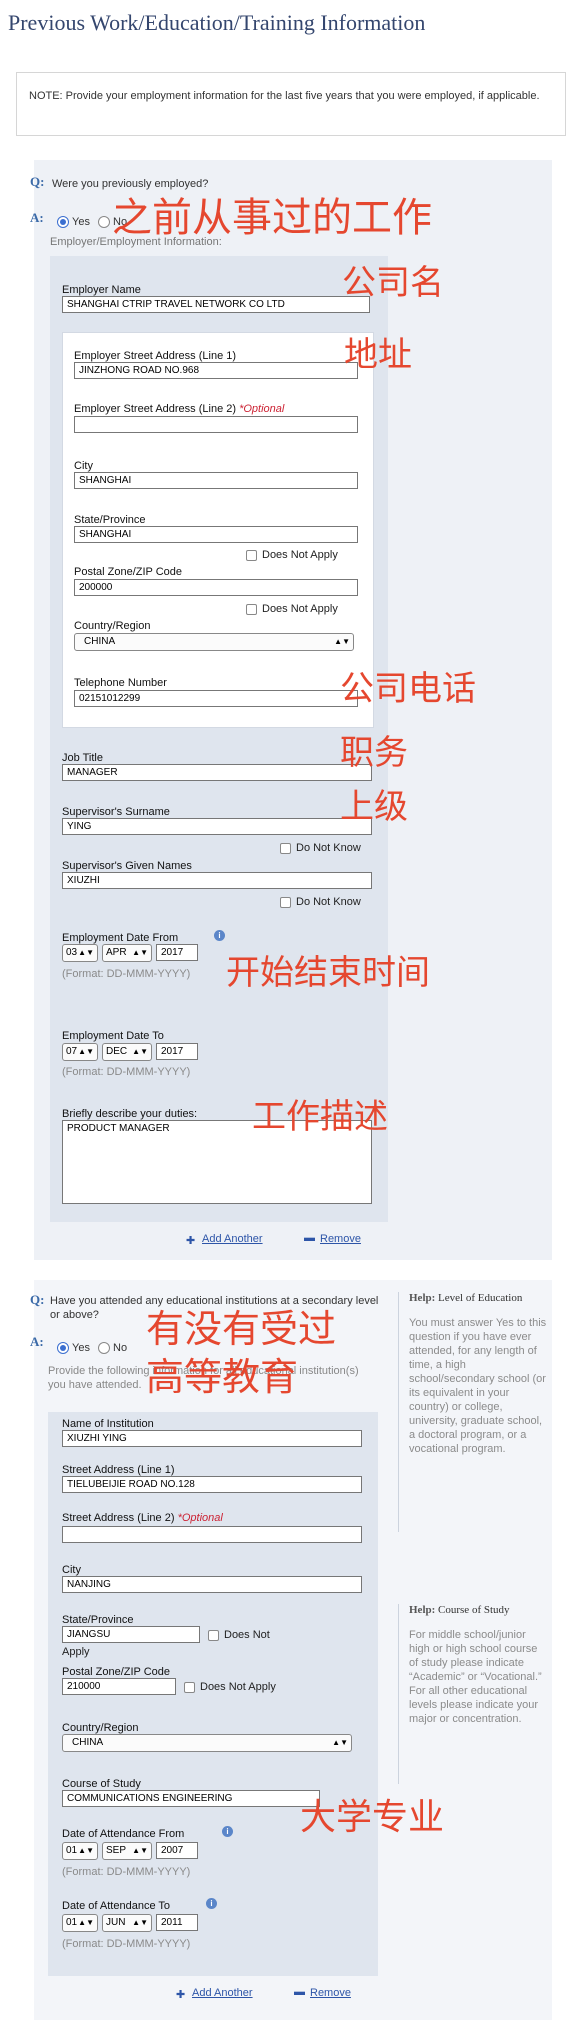 The image size is (580, 2036). I want to click on emp-from-format-hint: (Format: DD-MMM-YYYY), so click(126, 974).